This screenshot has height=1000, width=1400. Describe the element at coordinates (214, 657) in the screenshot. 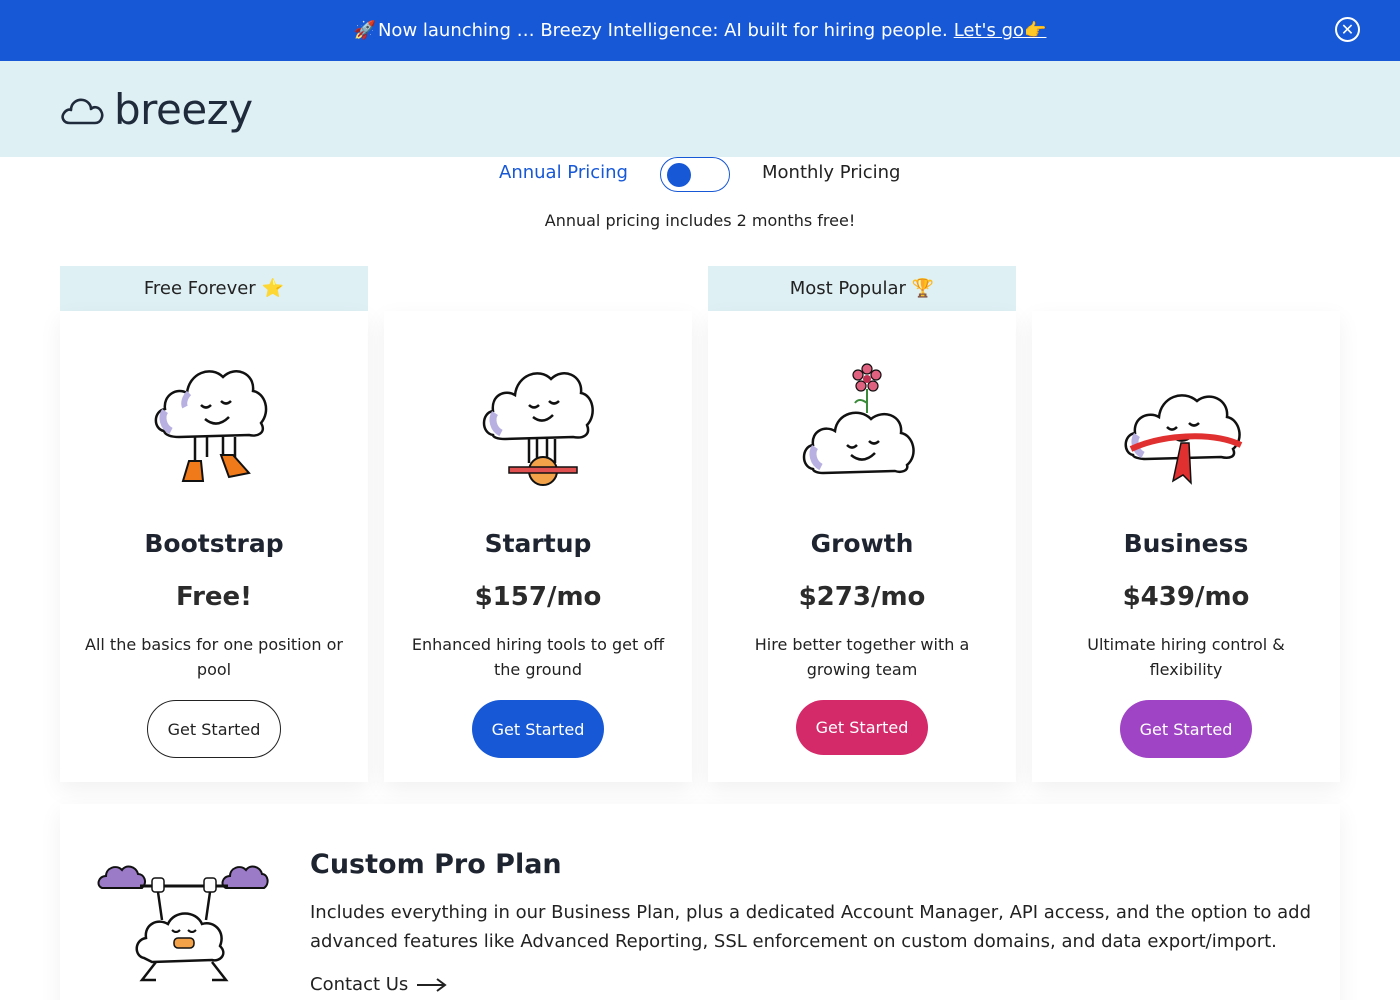

I see `plan-description: All the basics for one position or pool` at that location.